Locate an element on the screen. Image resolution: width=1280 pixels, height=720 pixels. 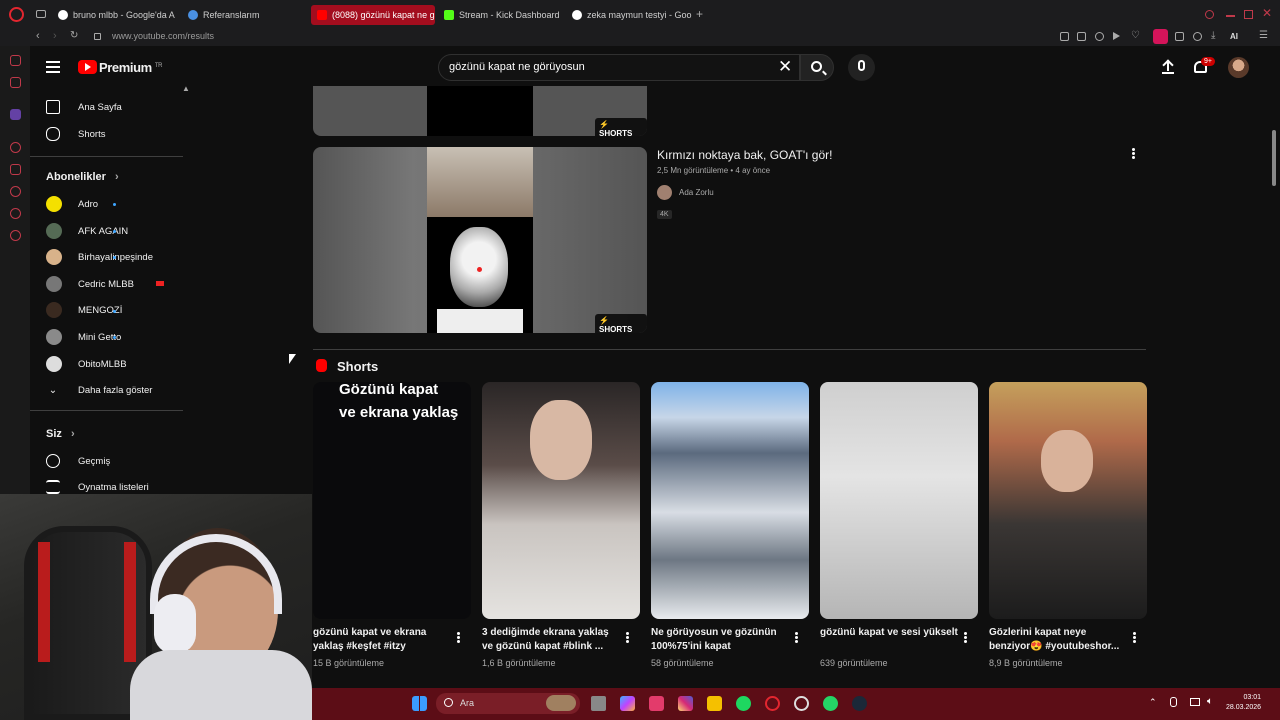
obs-icon is located at coordinates (801, 703).